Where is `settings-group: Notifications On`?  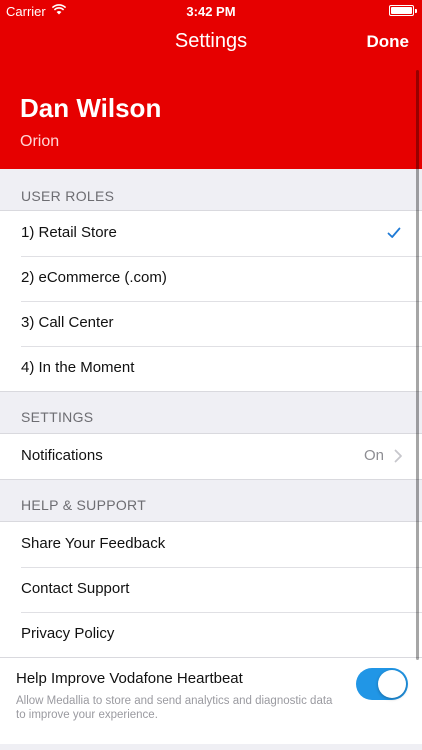
settings-group: Notifications On is located at coordinates (211, 456).